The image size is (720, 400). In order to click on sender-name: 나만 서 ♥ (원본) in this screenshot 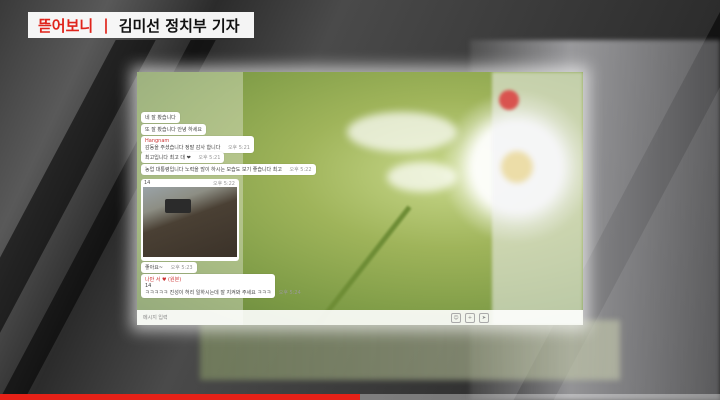, I will do `click(163, 280)`.